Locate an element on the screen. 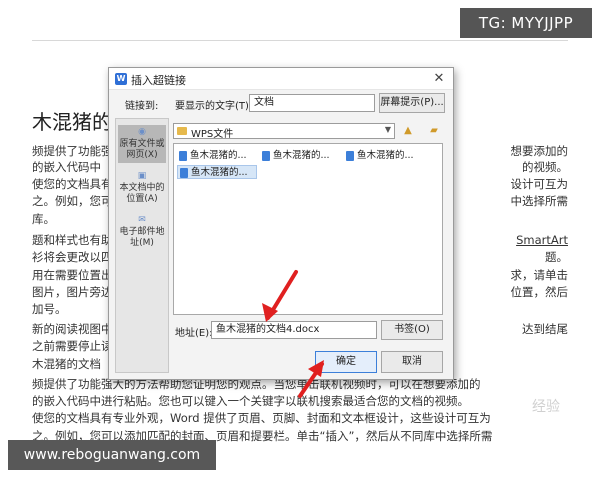 The image size is (600, 480). dialog-titlebar: W 插入超链接 ✕ is located at coordinates (281, 79).